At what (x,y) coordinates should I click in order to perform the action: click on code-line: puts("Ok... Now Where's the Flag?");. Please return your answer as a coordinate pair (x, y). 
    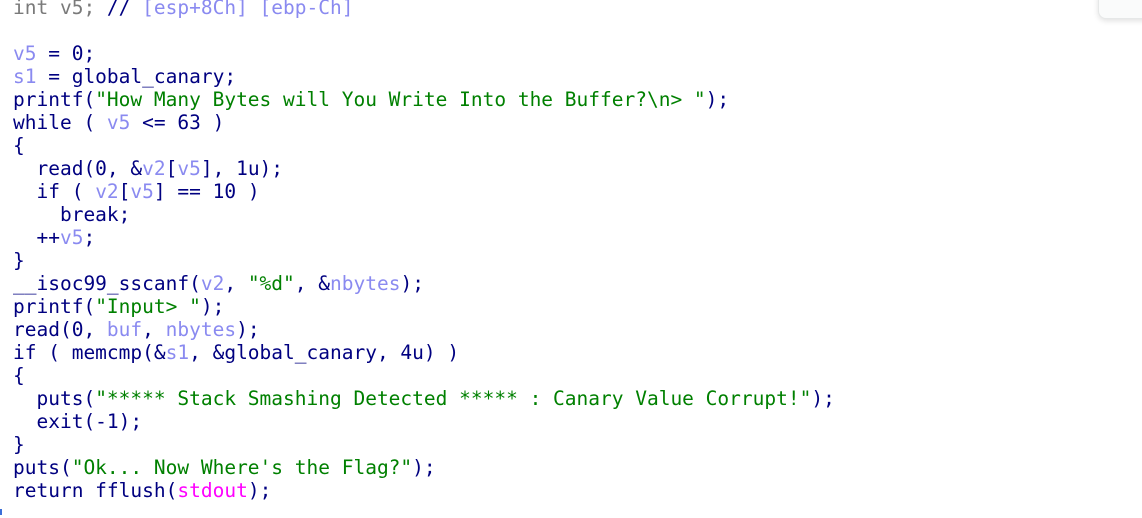
    Looking at the image, I should click on (424, 467).